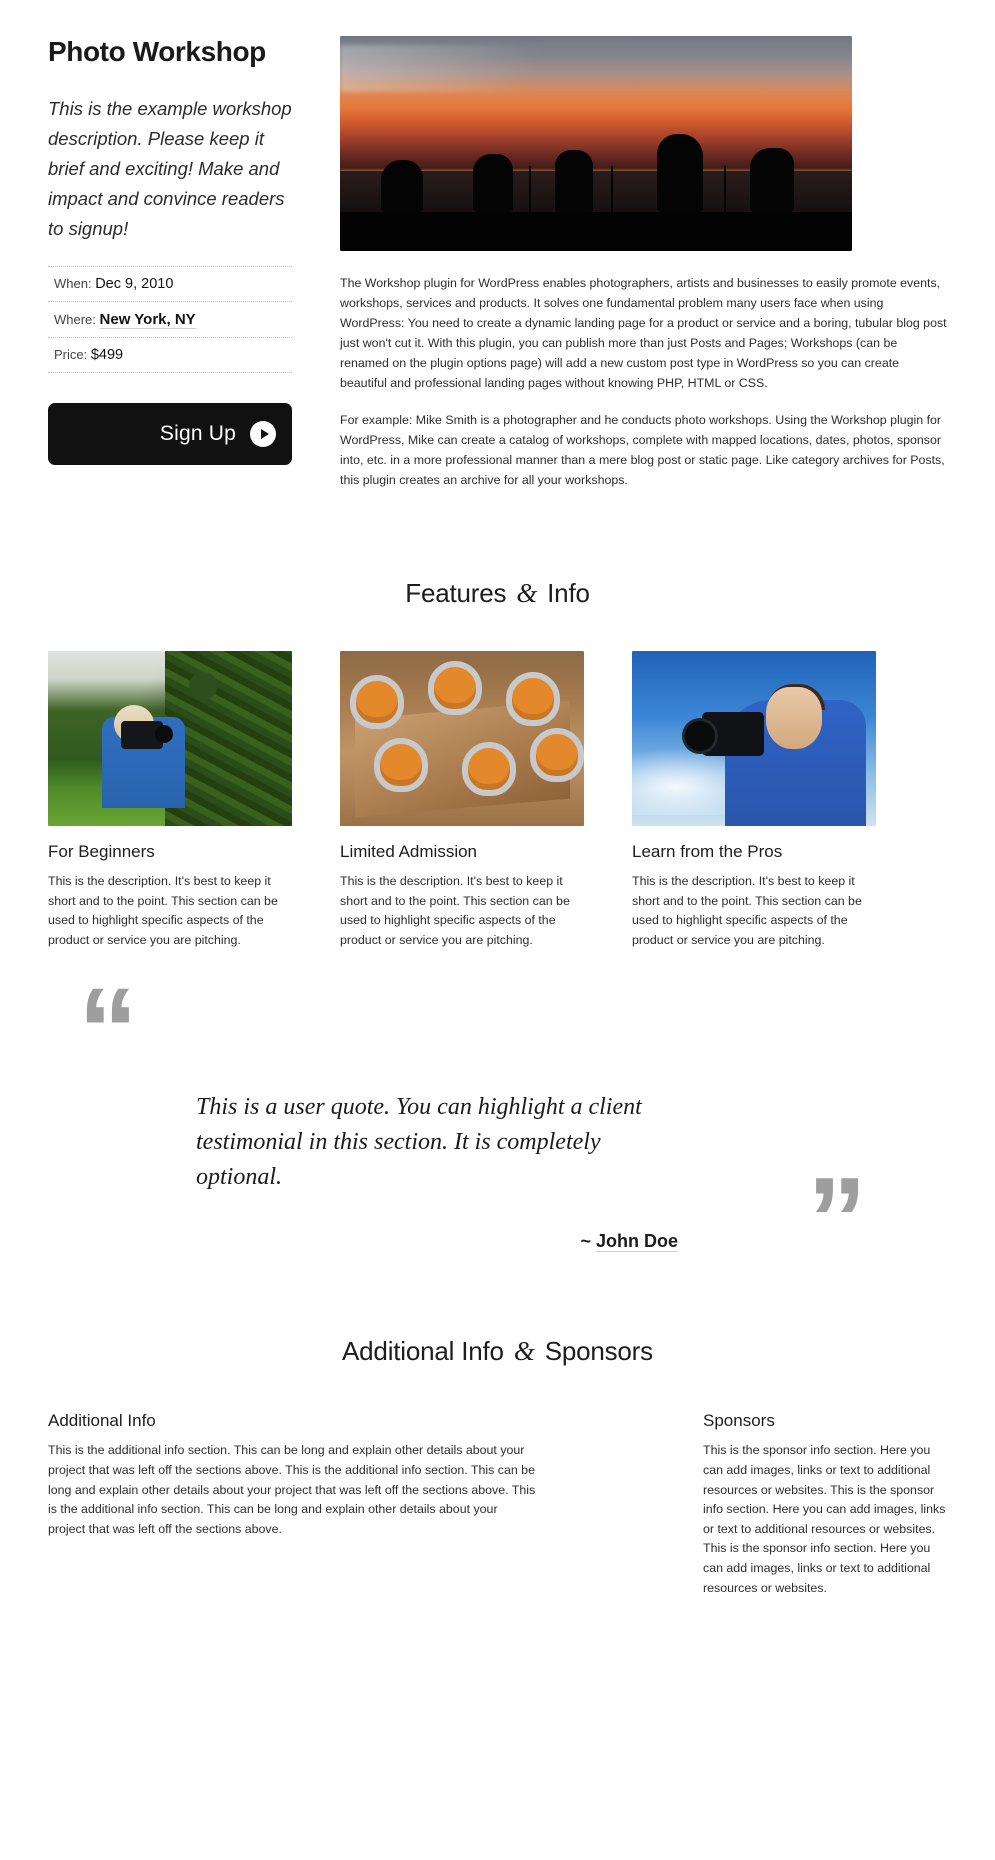 The image size is (995, 1860). What do you see at coordinates (837, 1220) in the screenshot?
I see `close-quote-icon: ”` at bounding box center [837, 1220].